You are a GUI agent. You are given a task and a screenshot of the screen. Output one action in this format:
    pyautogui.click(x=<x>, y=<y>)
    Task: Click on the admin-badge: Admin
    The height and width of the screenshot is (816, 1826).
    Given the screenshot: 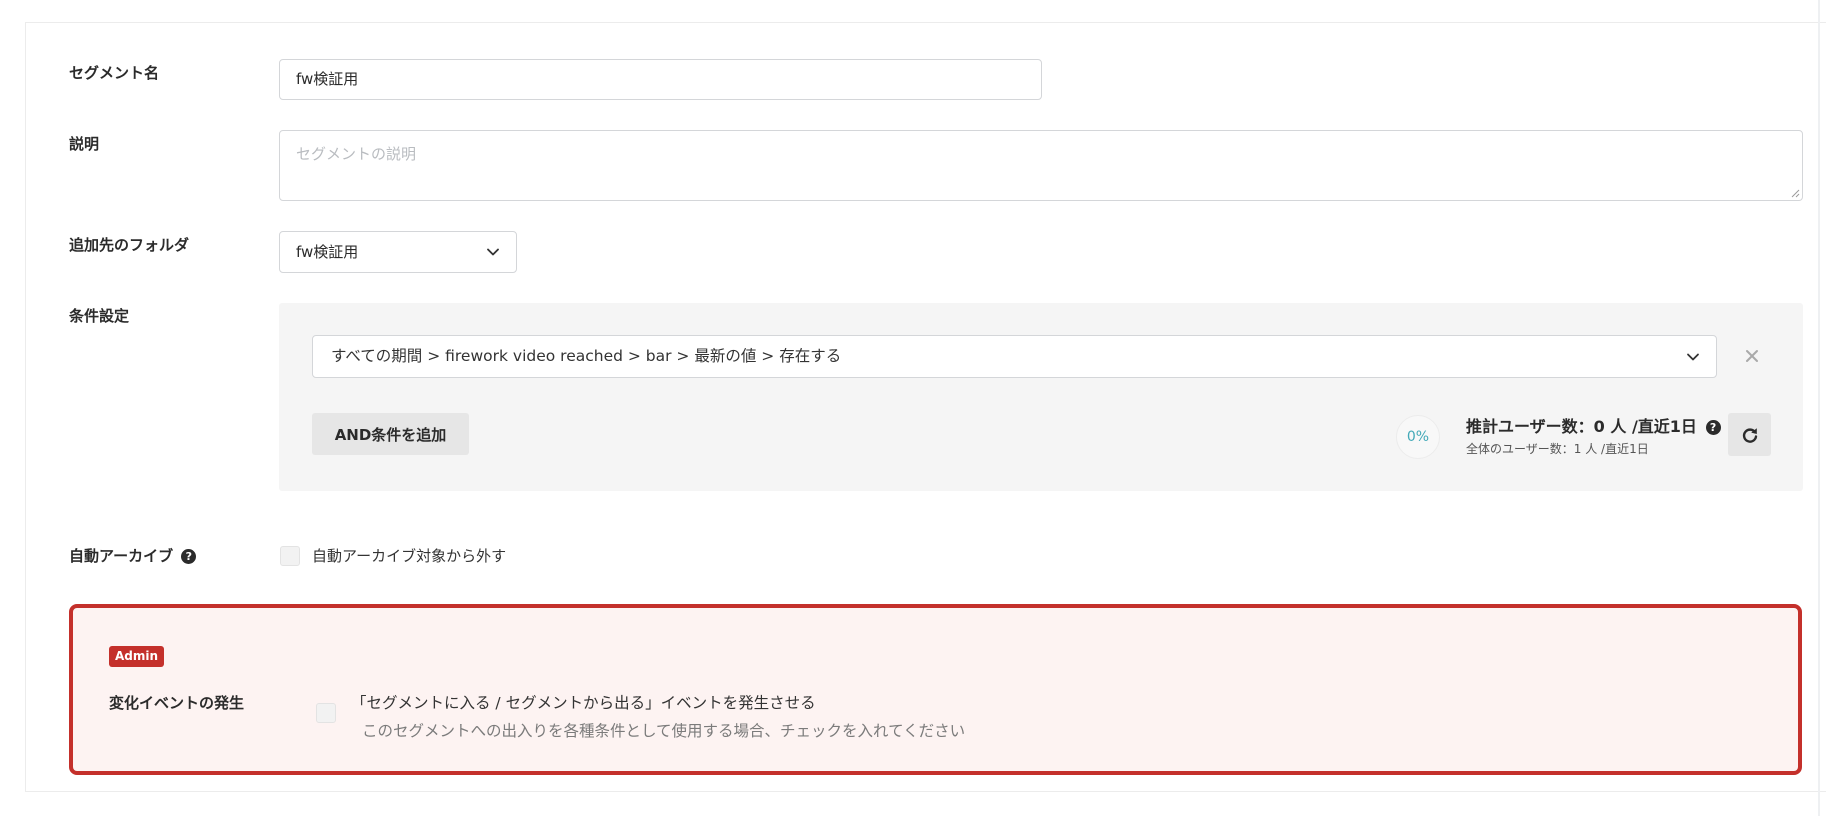 What is the action you would take?
    pyautogui.click(x=137, y=656)
    